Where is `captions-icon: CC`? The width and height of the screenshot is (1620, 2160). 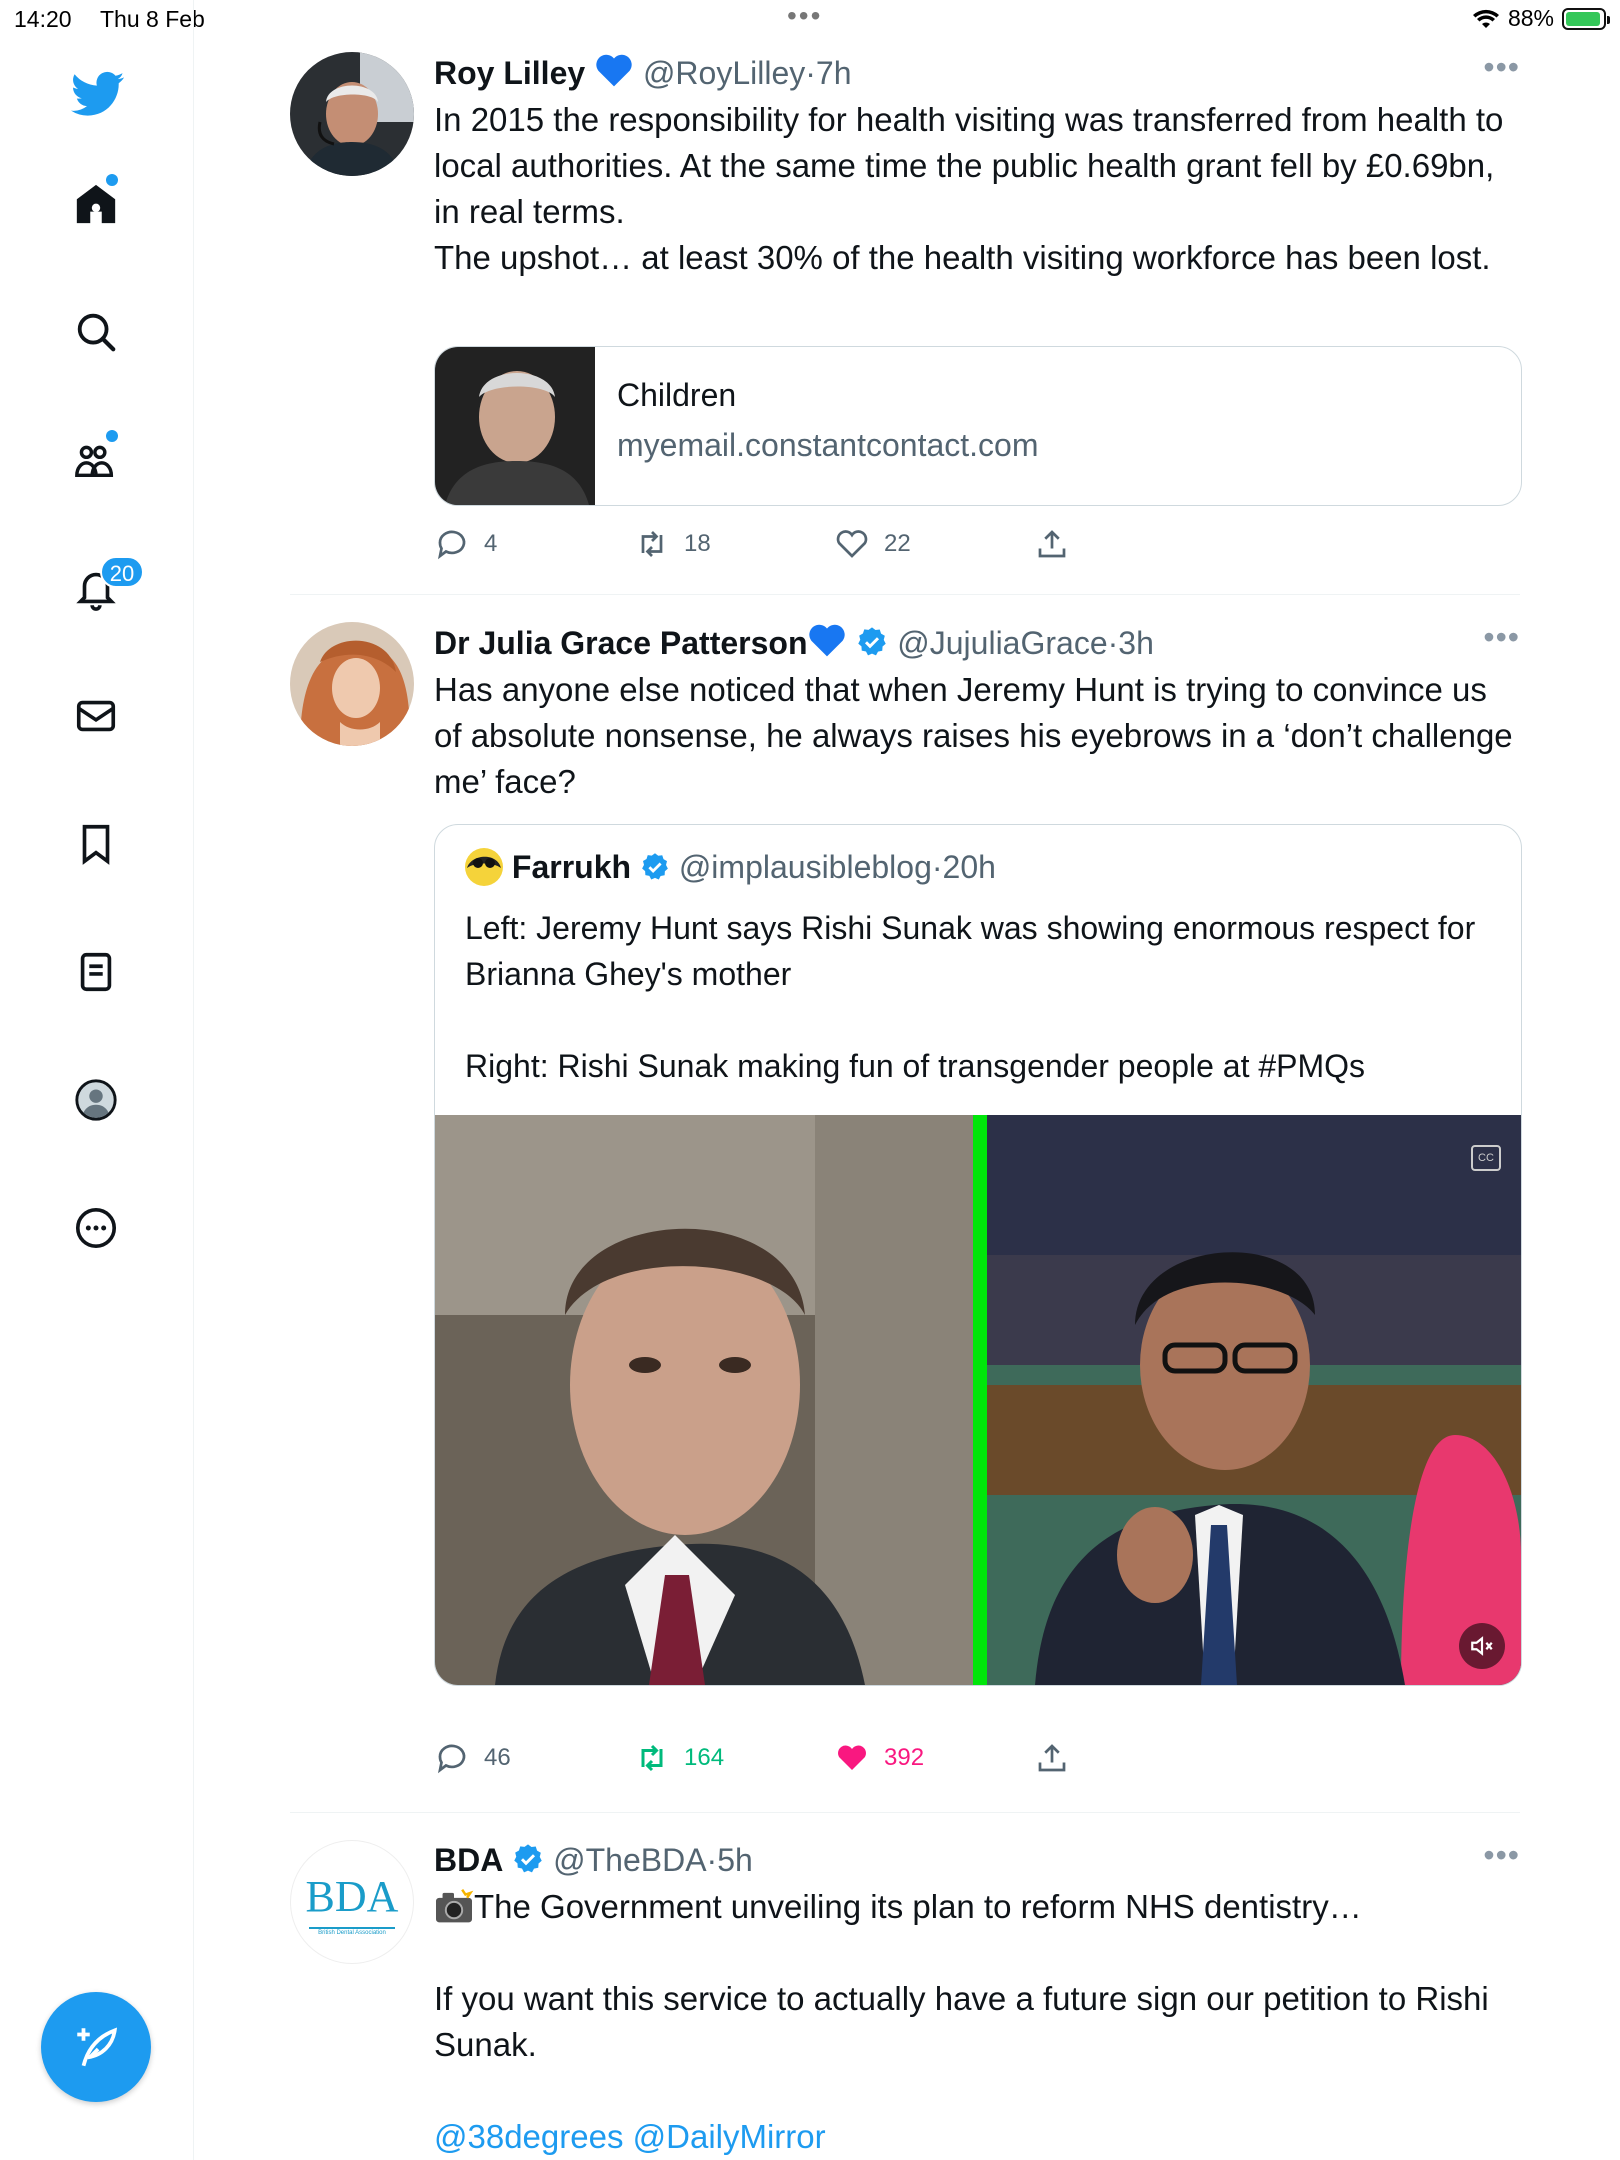 captions-icon: CC is located at coordinates (1486, 1158).